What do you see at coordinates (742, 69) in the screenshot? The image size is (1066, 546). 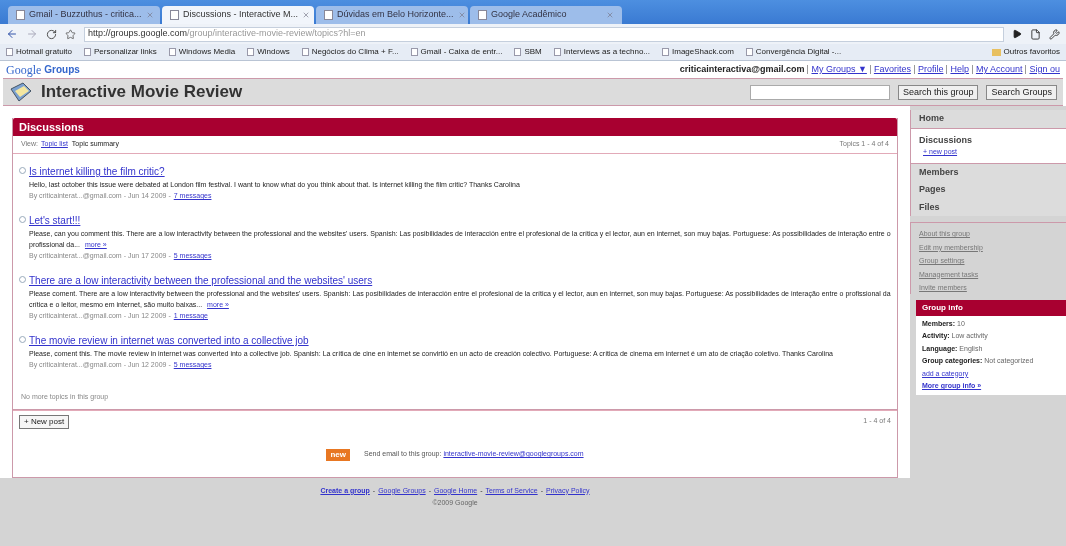 I see `account-email: criticainteractiva@gmail.com` at bounding box center [742, 69].